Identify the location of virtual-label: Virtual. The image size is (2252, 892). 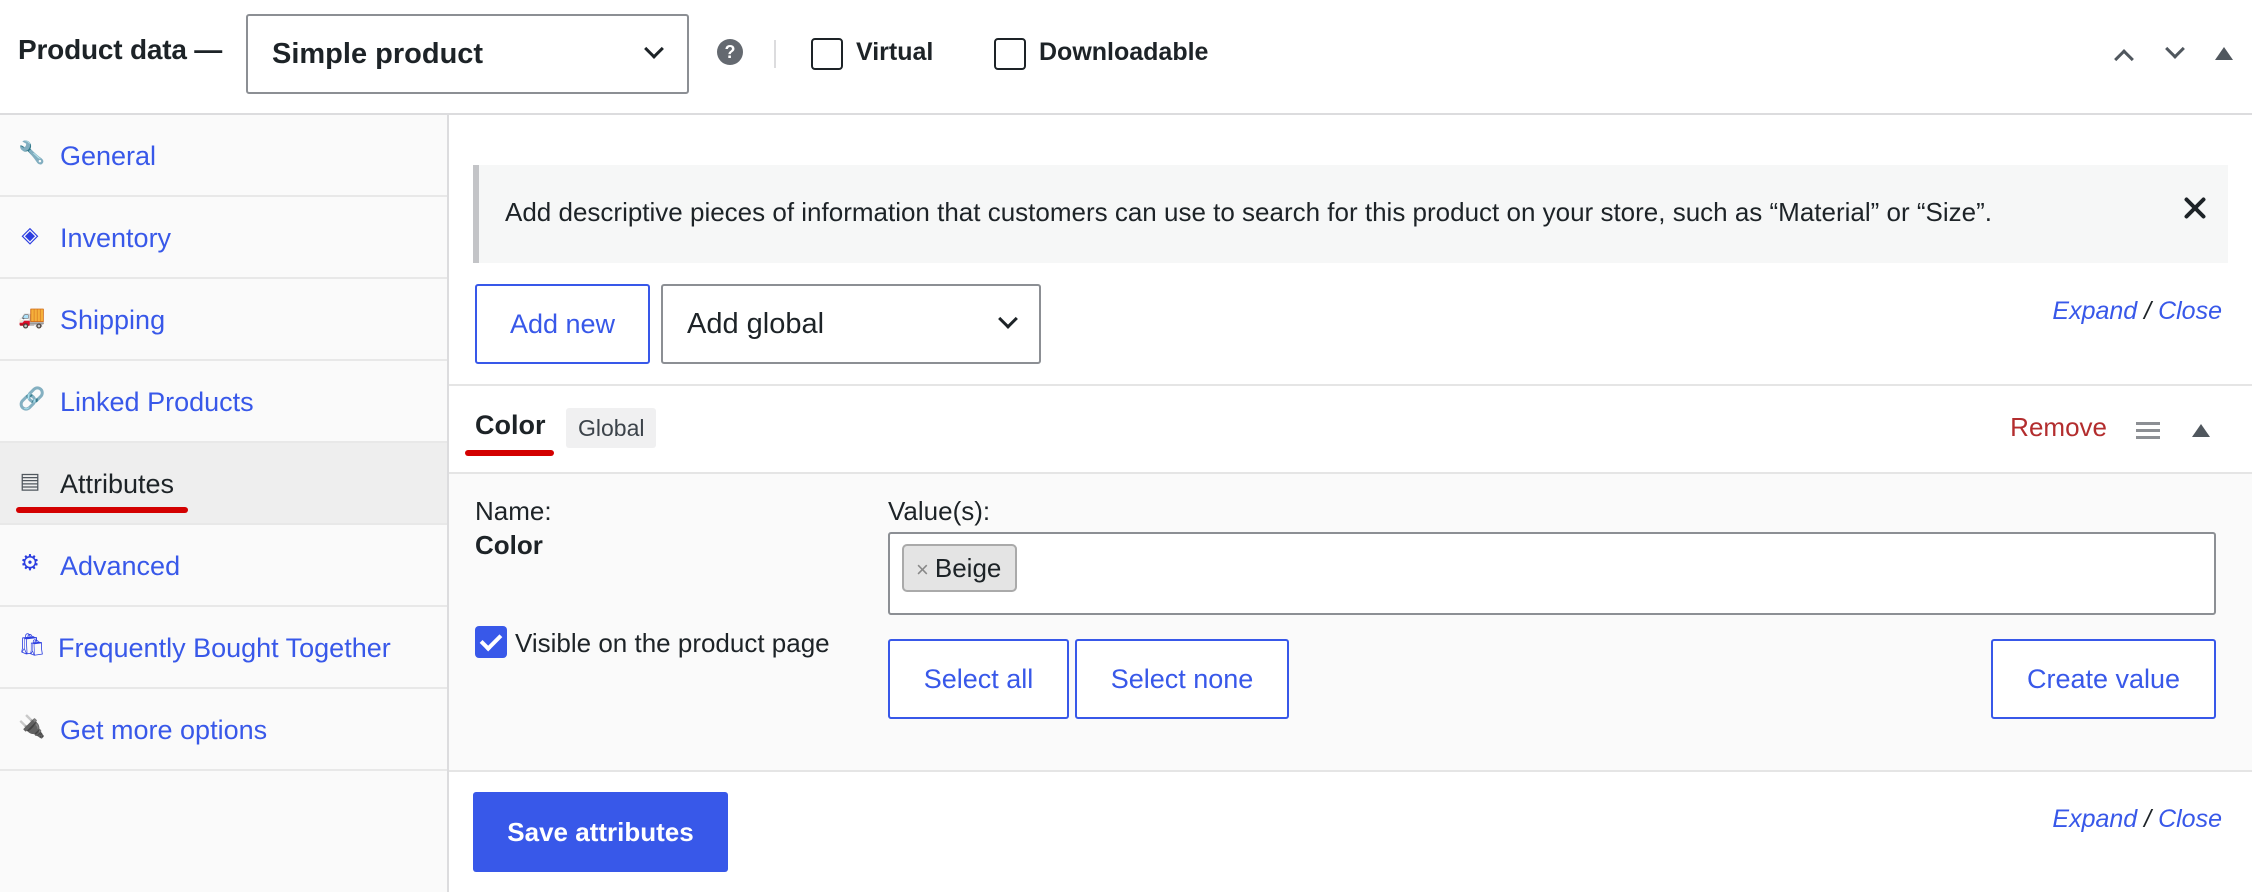
(894, 52).